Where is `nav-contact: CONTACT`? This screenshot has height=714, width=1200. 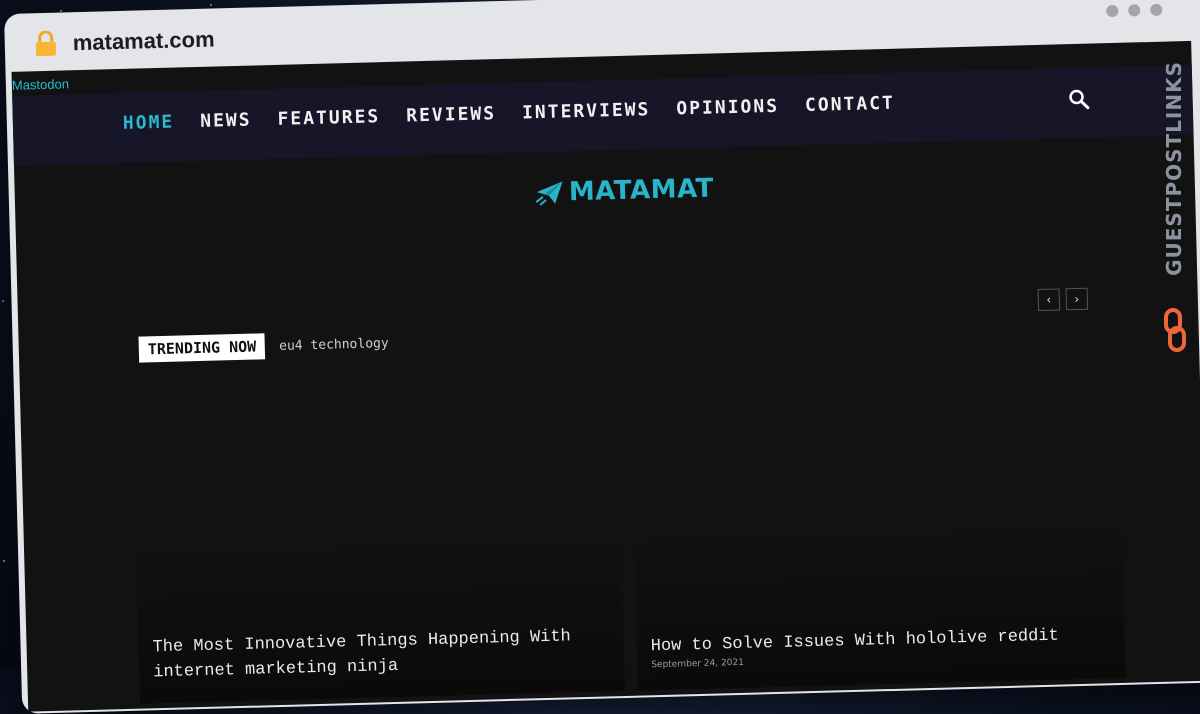
nav-contact: CONTACT is located at coordinates (850, 104).